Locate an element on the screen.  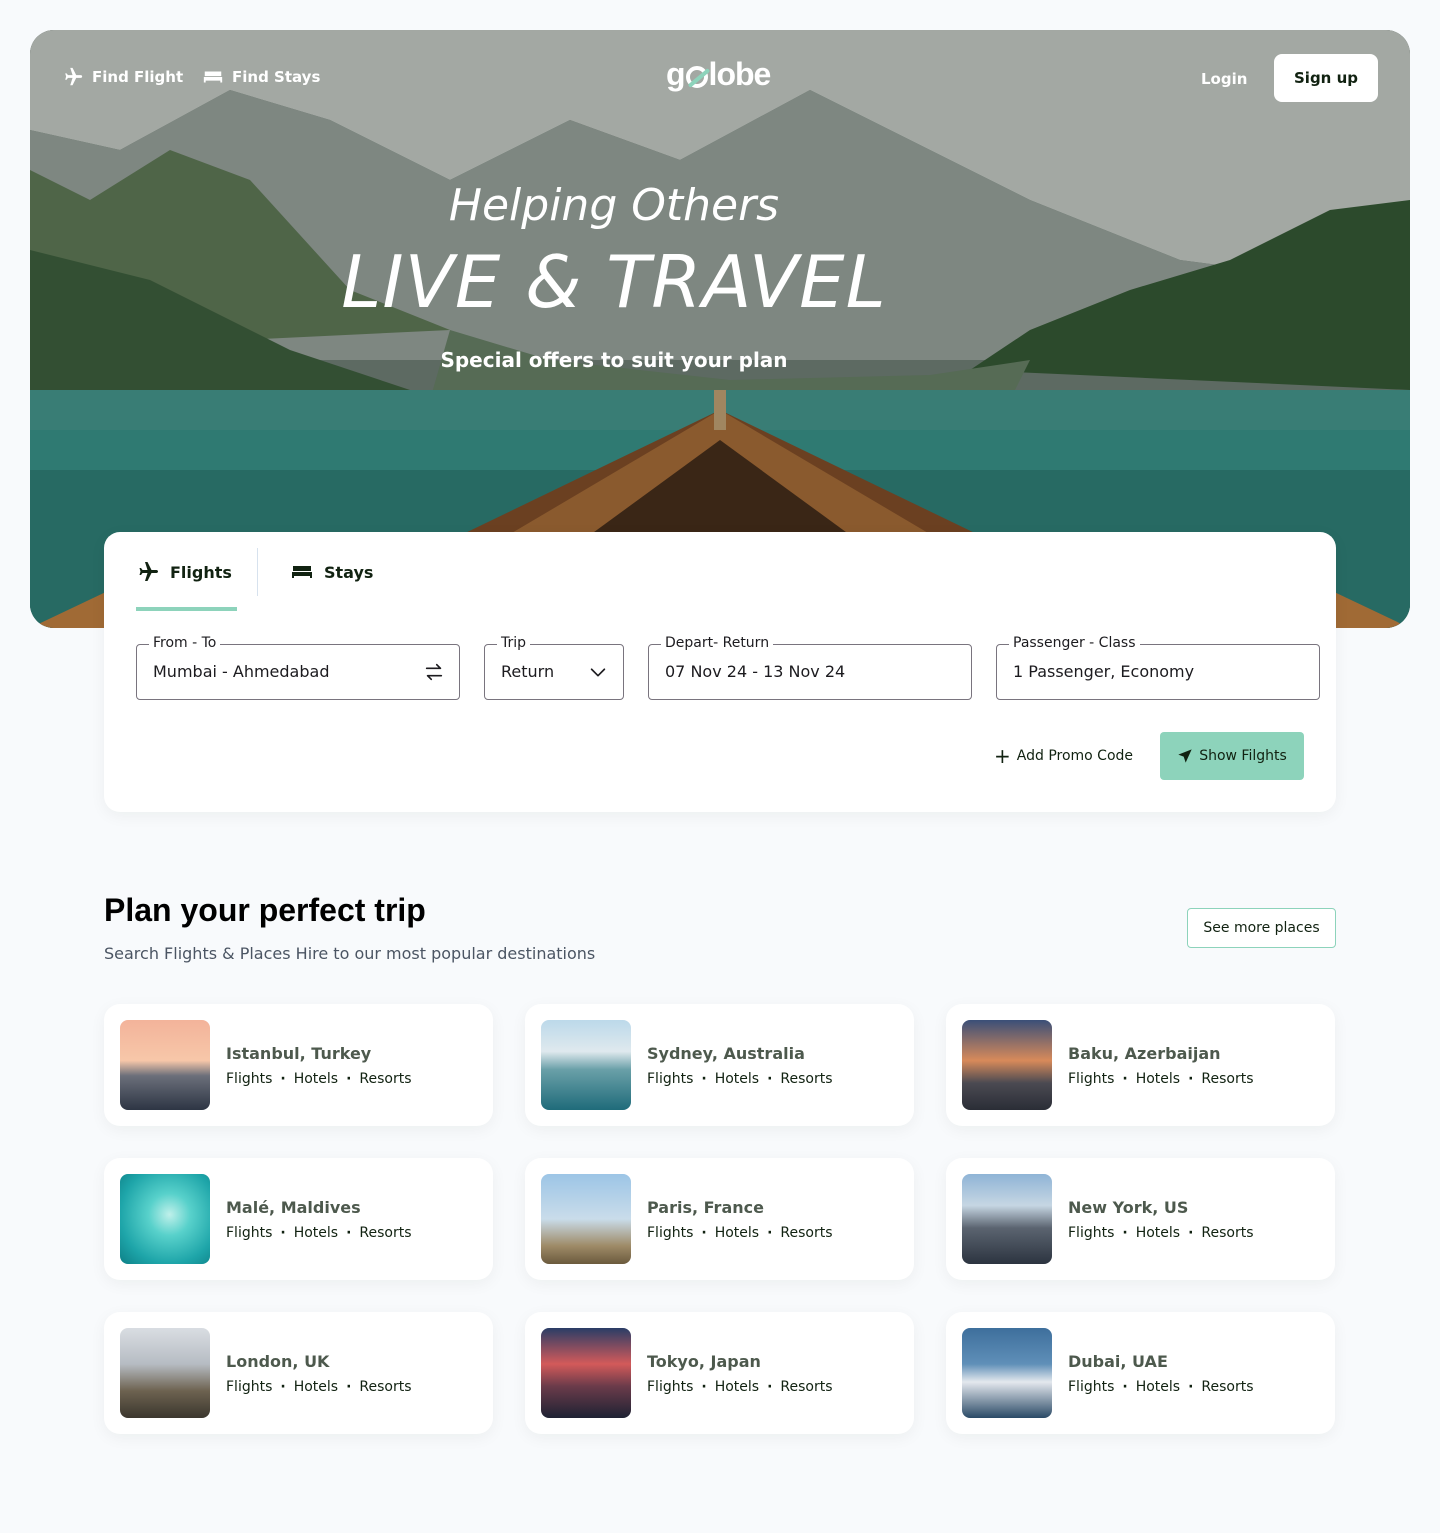
add-promo-code-label: Add Promo Code is located at coordinates (1075, 756).